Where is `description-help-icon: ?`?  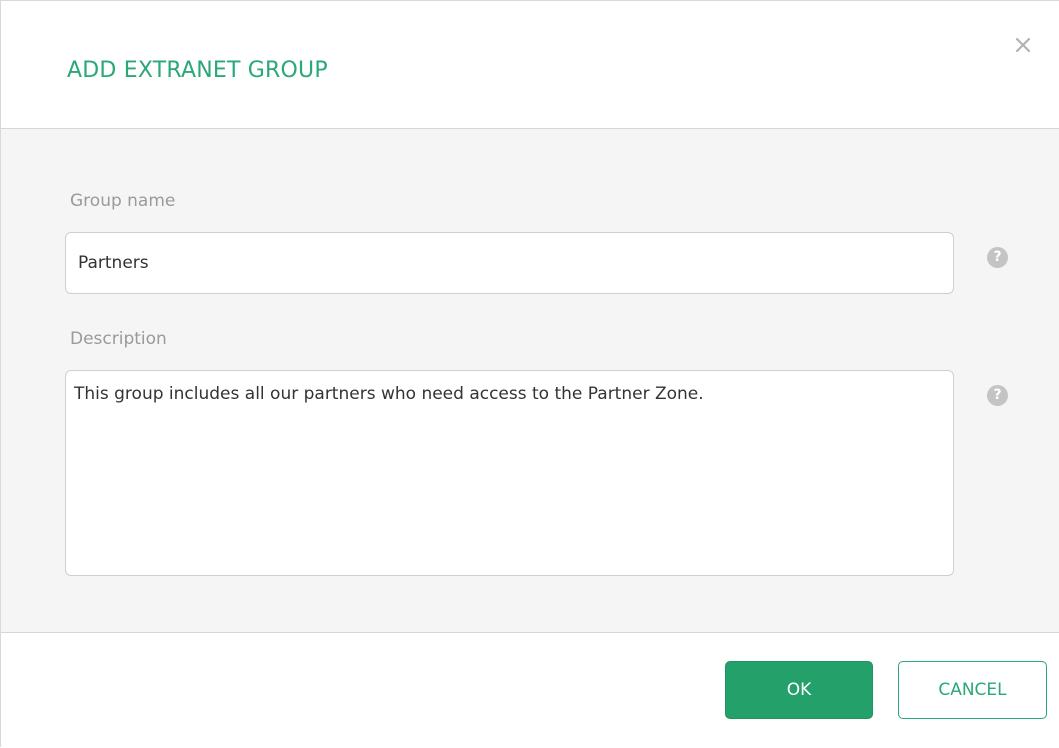
description-help-icon: ? is located at coordinates (997, 395).